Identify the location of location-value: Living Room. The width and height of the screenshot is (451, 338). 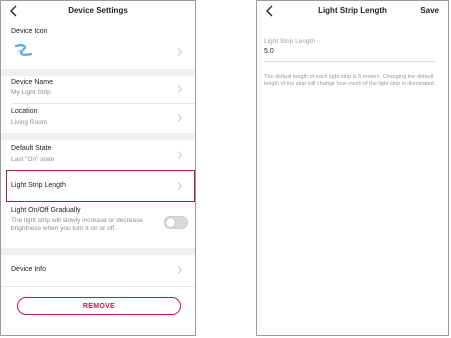
(29, 122).